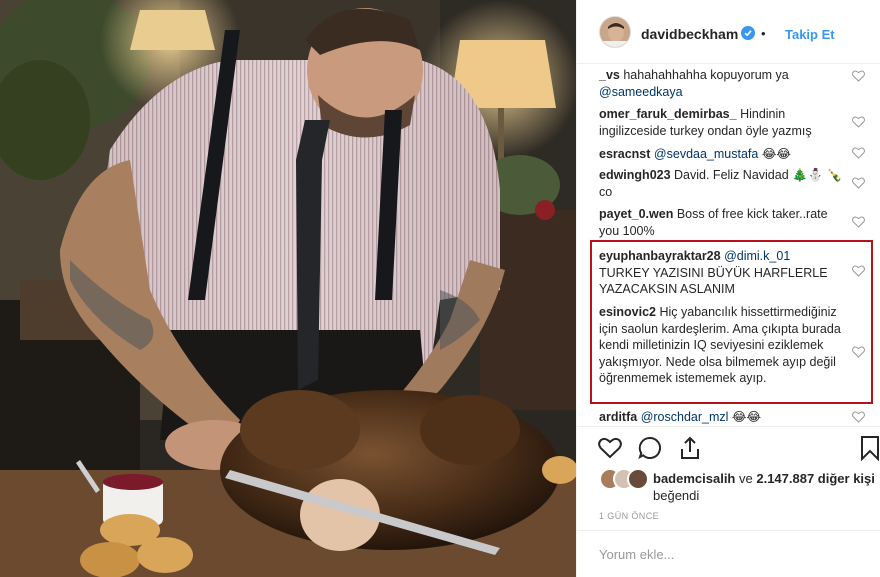 This screenshot has height=577, width=880. Describe the element at coordinates (615, 32) in the screenshot. I see `avatar` at that location.